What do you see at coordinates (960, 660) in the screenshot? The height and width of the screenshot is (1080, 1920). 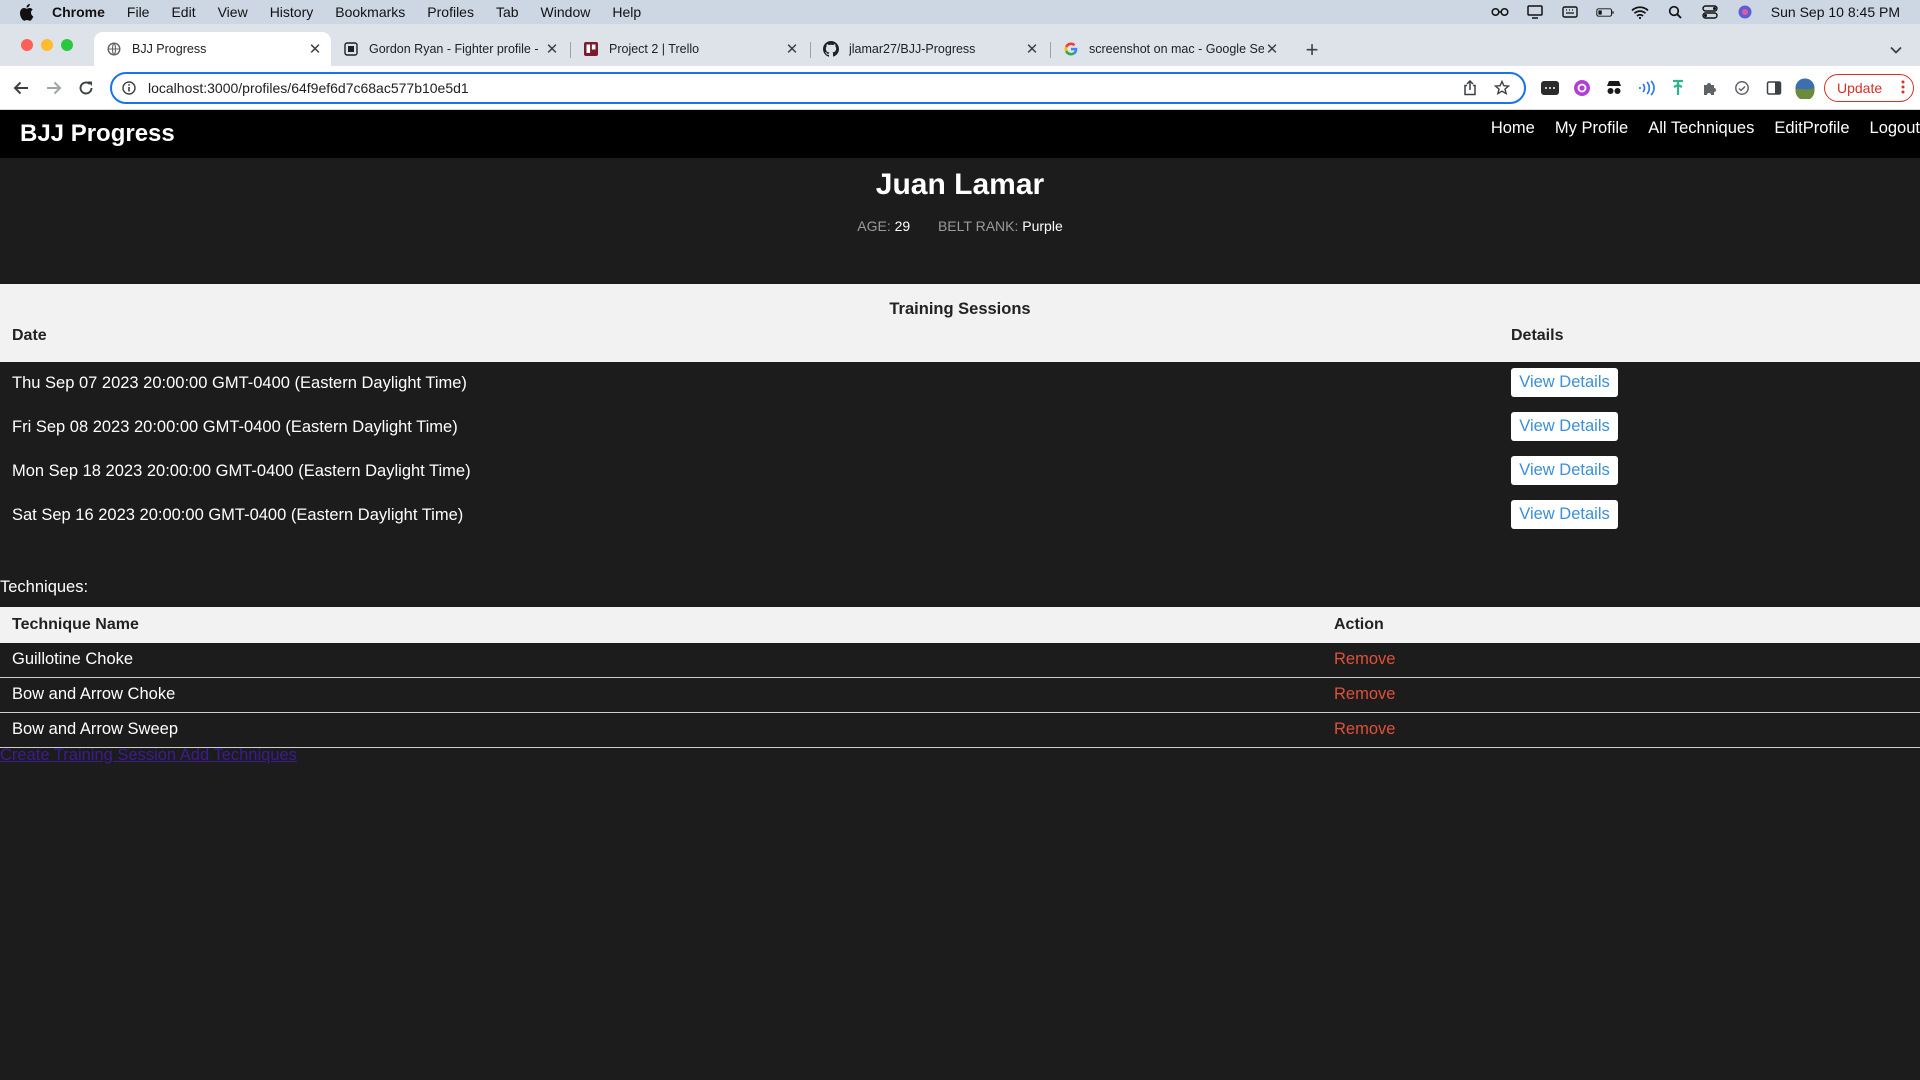 I see `technique-row: Guillotine Choke Remove` at bounding box center [960, 660].